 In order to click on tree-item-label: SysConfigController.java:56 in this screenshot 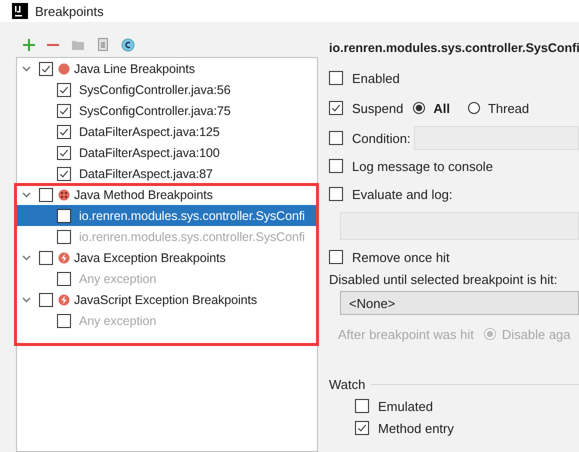, I will do `click(155, 89)`.